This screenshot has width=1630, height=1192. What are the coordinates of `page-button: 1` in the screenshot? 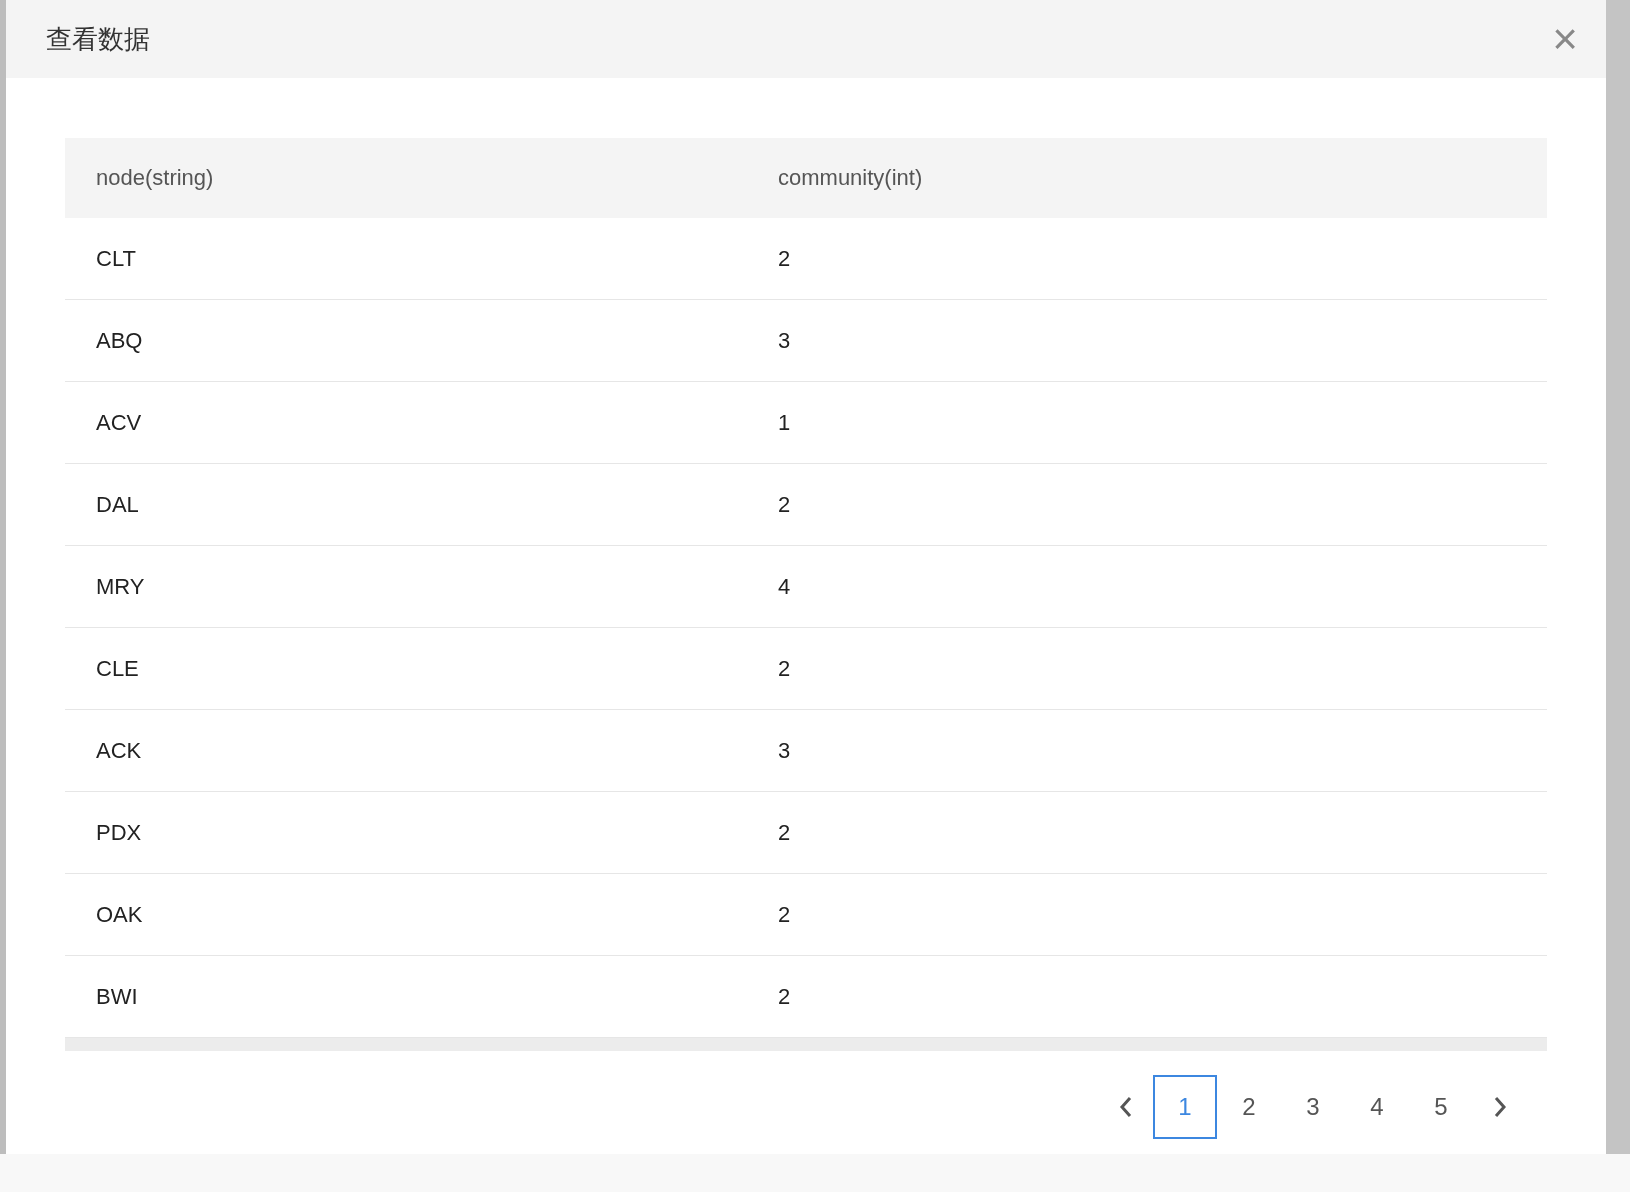 It's located at (1185, 1107).